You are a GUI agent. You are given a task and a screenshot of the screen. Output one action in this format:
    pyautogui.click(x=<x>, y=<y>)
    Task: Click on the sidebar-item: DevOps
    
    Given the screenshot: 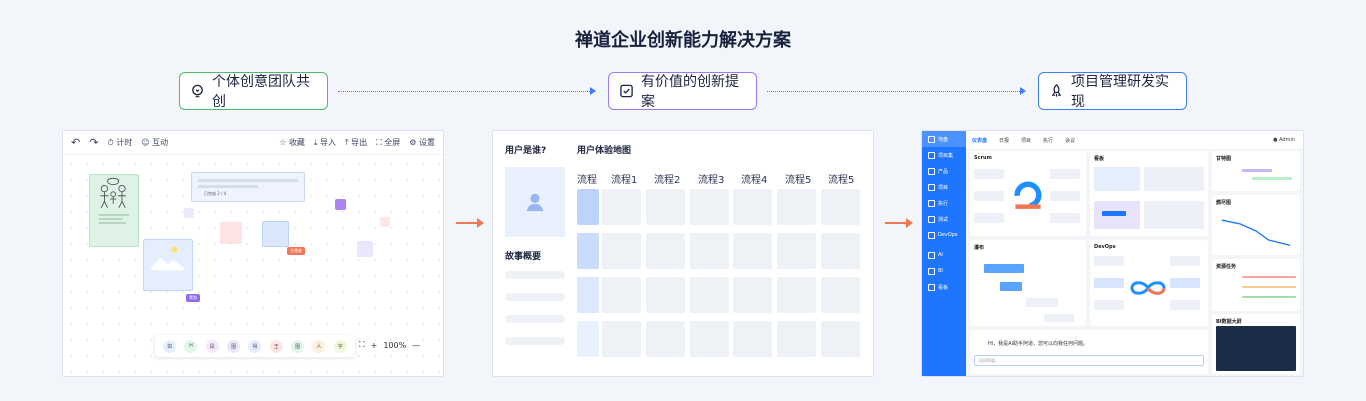 What is the action you would take?
    pyautogui.click(x=944, y=235)
    